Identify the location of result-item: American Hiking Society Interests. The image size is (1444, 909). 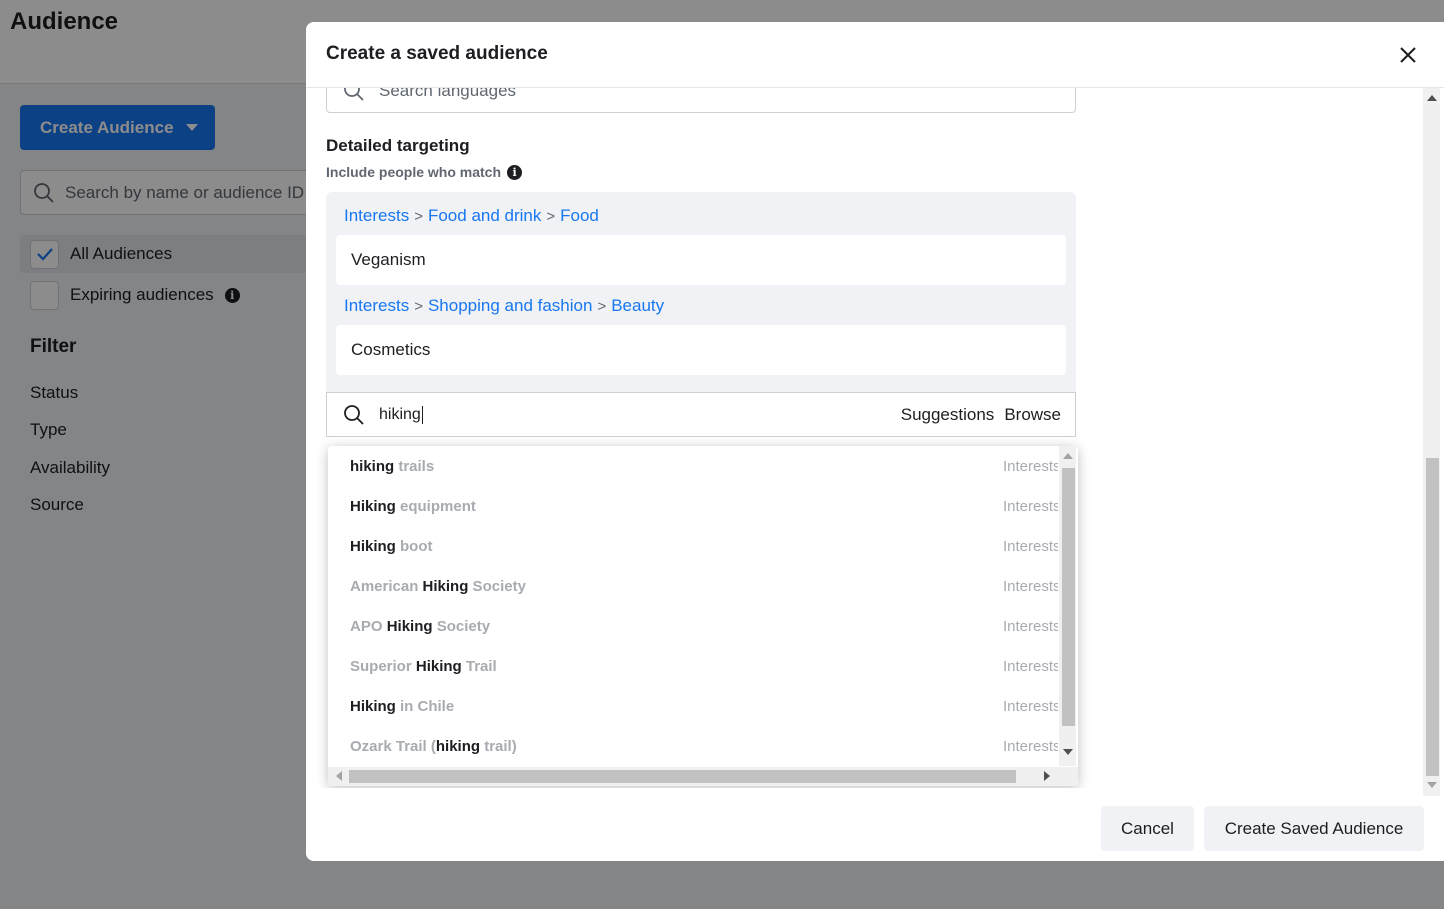
(693, 586).